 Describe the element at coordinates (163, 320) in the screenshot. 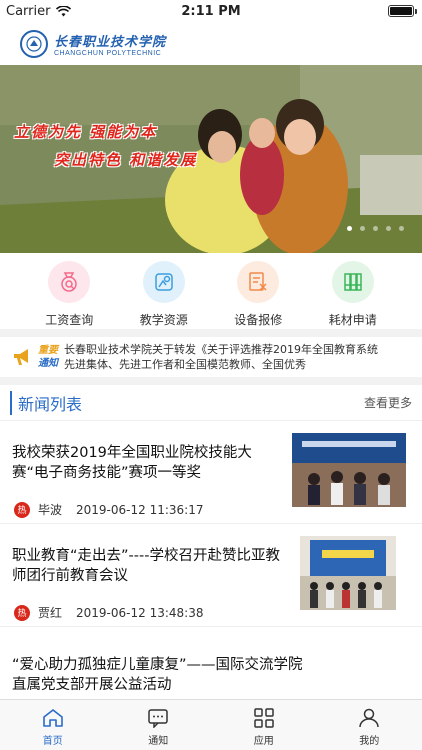

I see `quick-label: 教学资源` at that location.